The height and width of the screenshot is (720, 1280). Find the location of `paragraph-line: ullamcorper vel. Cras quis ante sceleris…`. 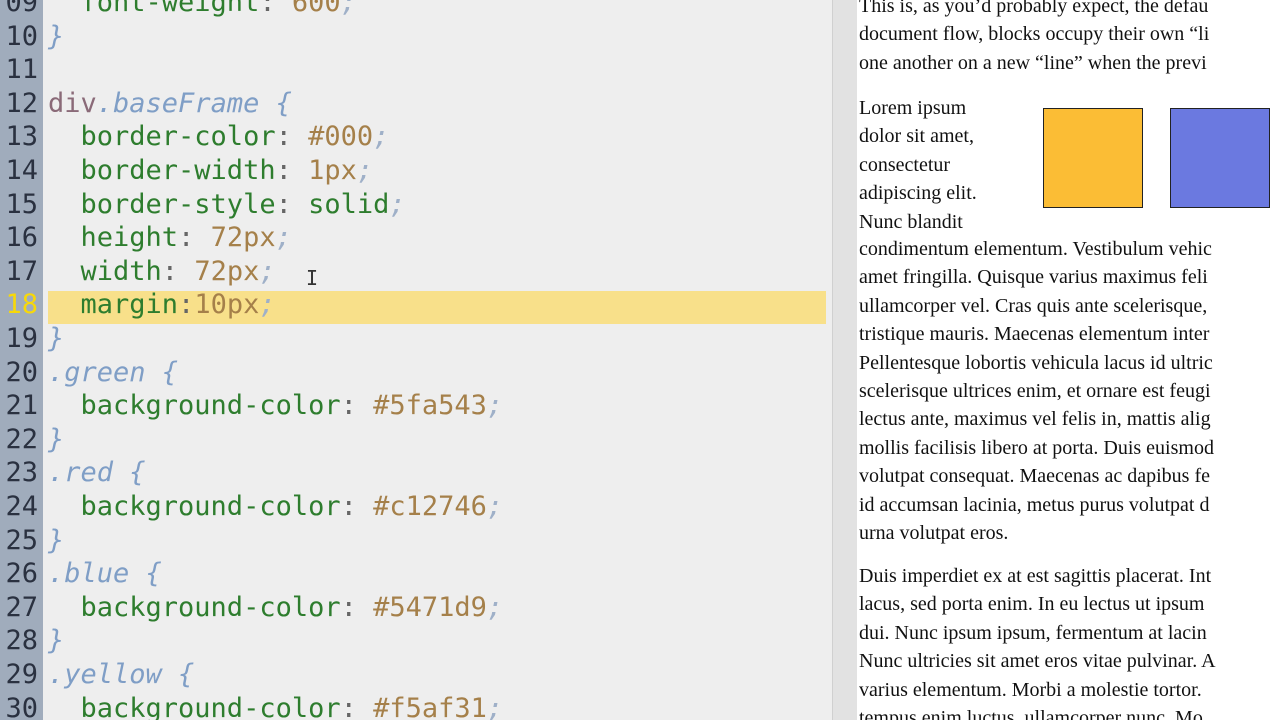

paragraph-line: ullamcorper vel. Cras quis ante sceleris… is located at coordinates (1033, 305).